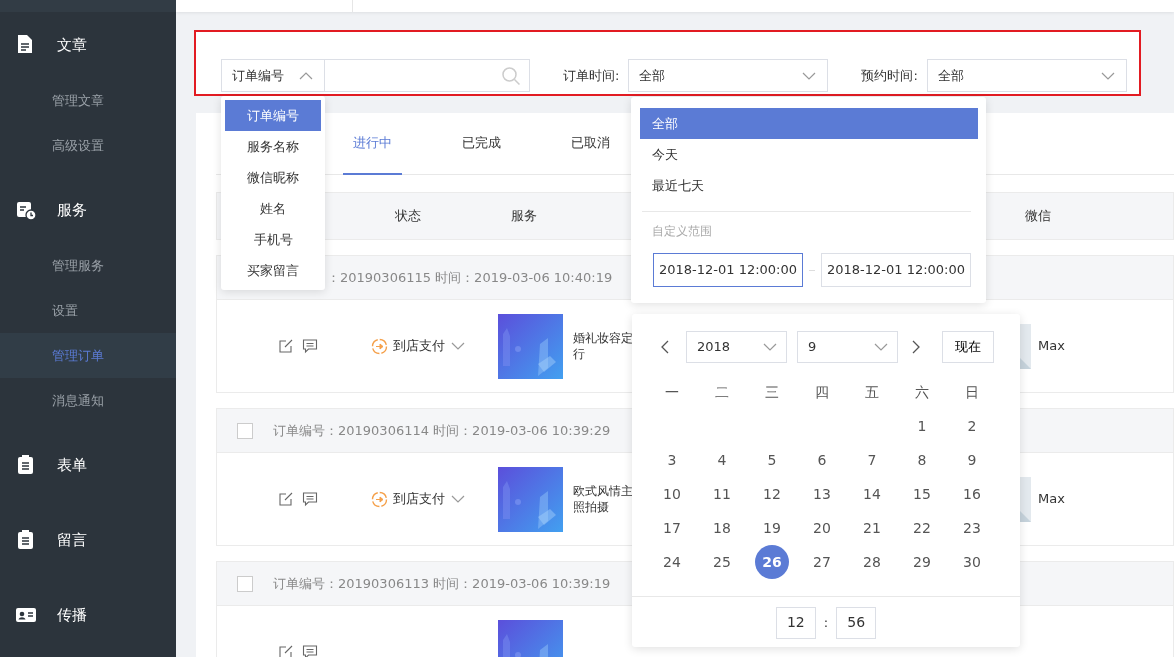 This screenshot has width=1174, height=657. I want to click on menu-item: 微信昵称, so click(273, 177).